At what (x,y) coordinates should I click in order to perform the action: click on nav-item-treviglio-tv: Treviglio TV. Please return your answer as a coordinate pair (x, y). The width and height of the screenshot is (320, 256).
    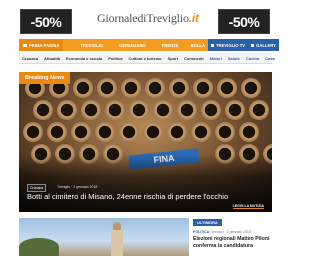
    Looking at the image, I should click on (228, 45).